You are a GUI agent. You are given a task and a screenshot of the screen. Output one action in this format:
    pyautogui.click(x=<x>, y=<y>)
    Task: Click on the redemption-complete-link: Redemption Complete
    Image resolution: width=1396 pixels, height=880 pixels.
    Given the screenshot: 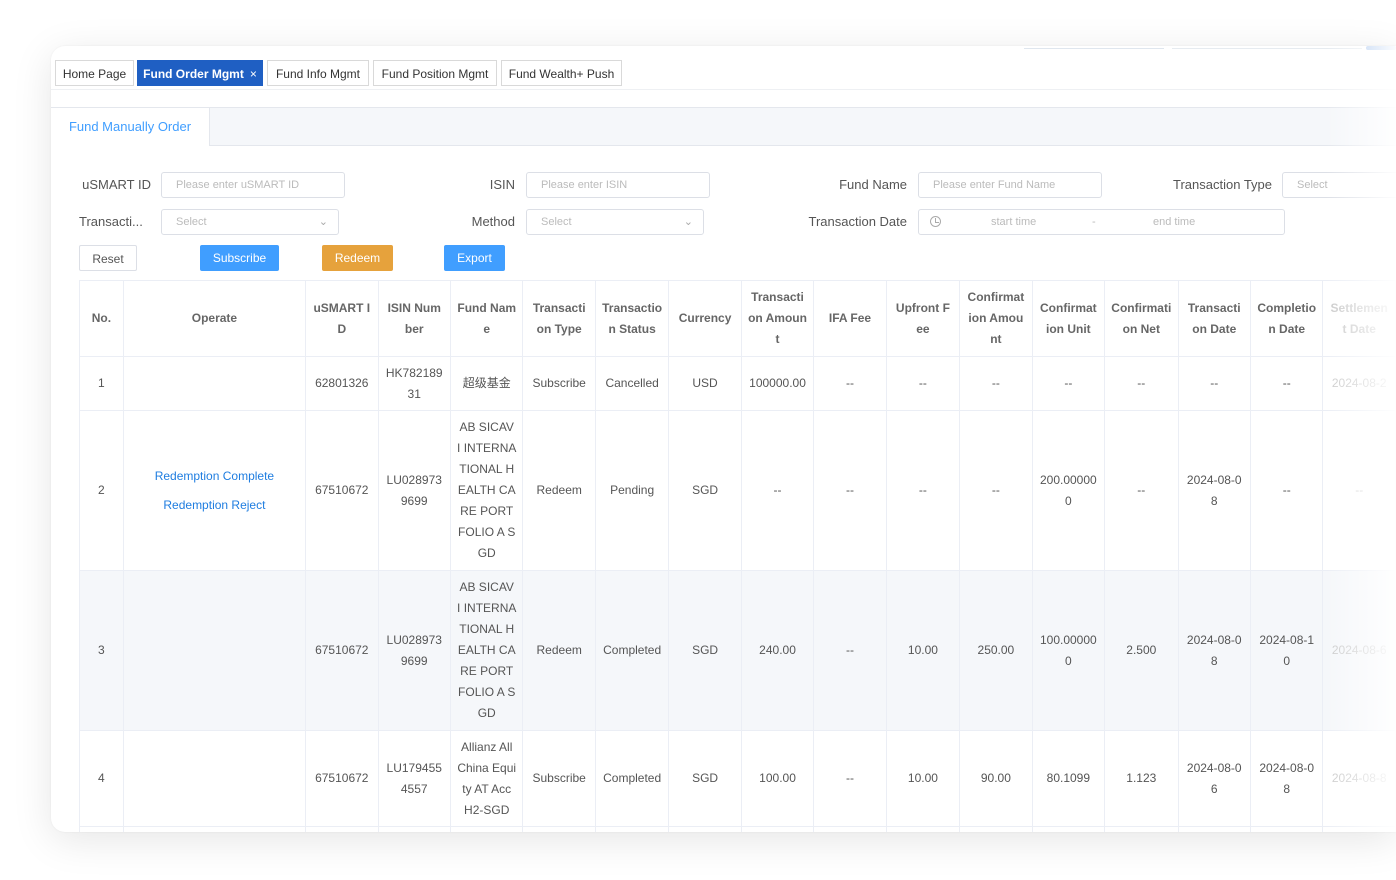 What is the action you would take?
    pyautogui.click(x=214, y=476)
    